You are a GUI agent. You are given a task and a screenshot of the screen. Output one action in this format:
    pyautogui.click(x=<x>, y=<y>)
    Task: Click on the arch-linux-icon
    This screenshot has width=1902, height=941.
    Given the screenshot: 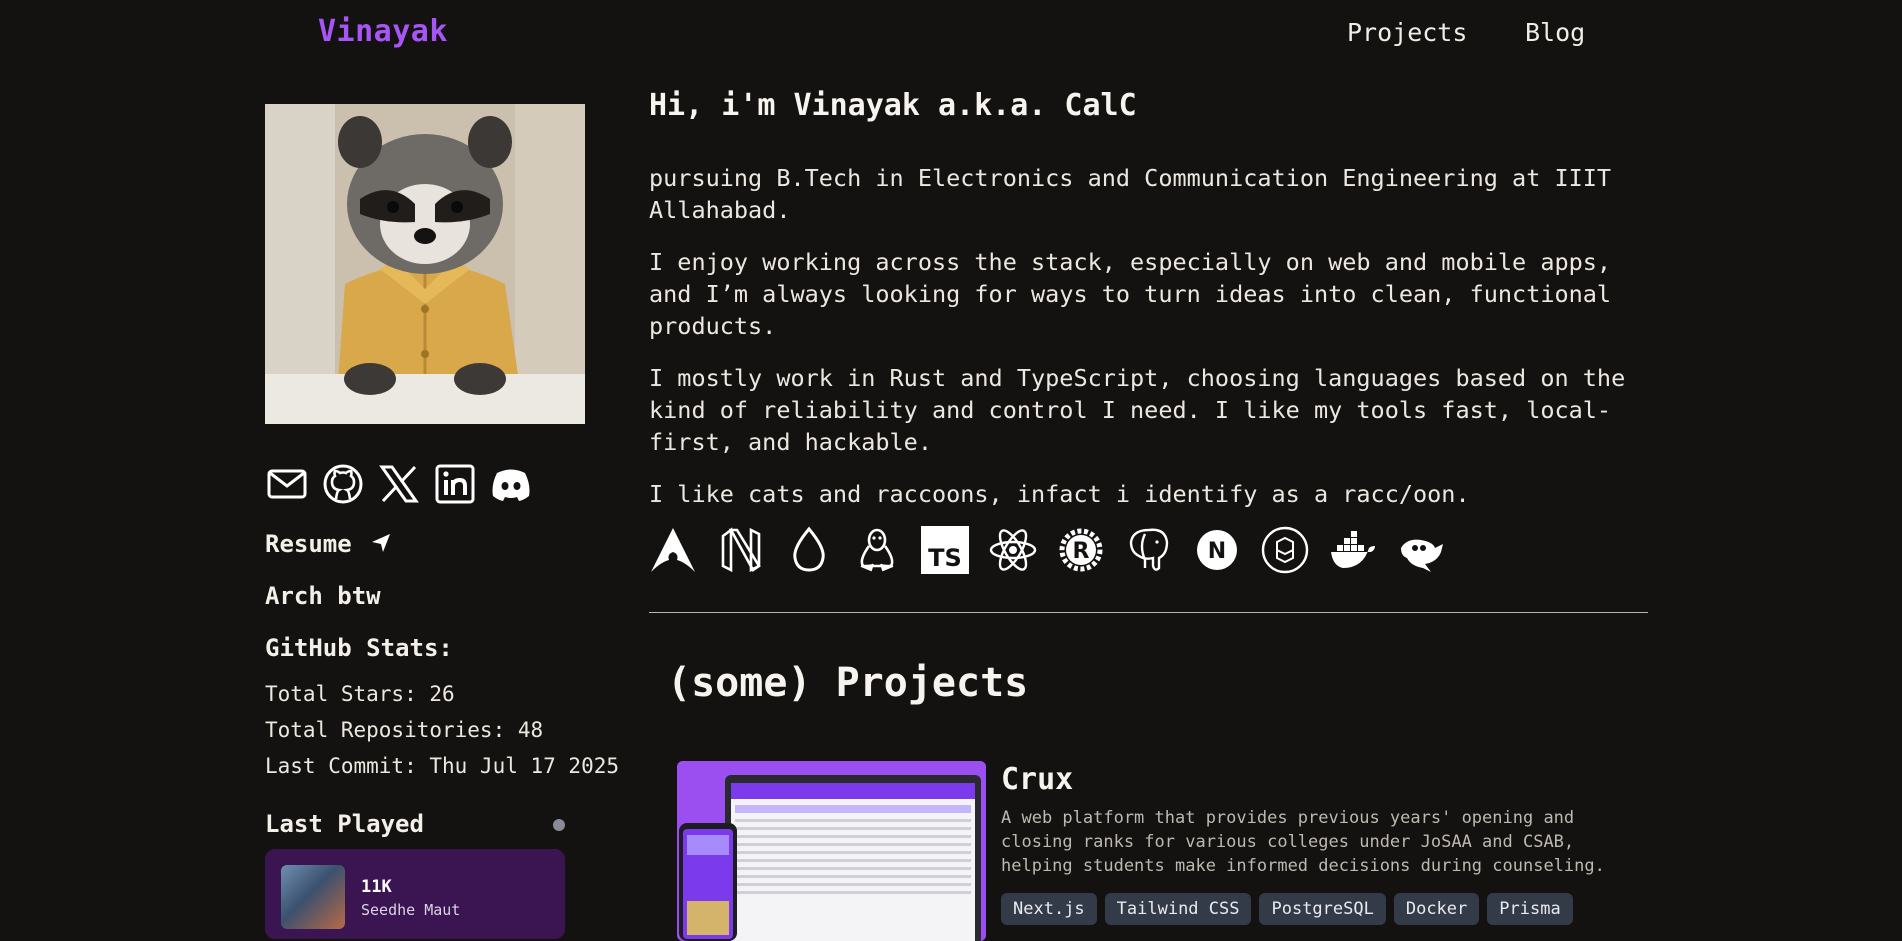 What is the action you would take?
    pyautogui.click(x=673, y=550)
    